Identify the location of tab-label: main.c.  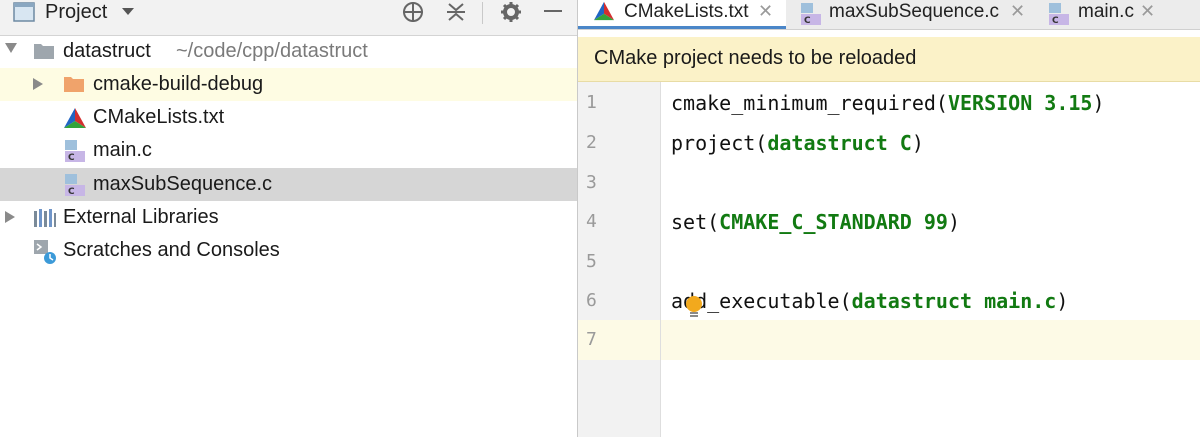
(1106, 11).